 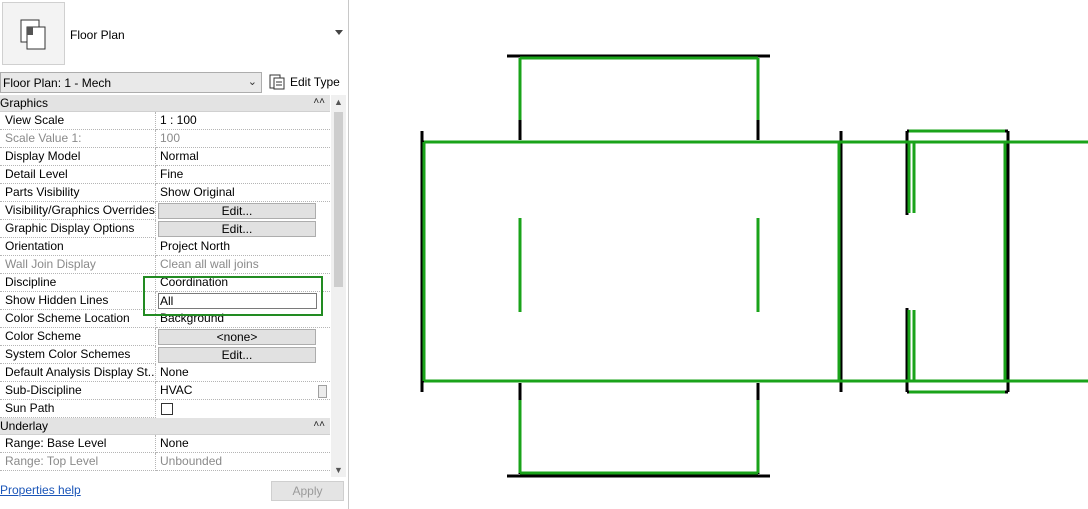 What do you see at coordinates (338, 470) in the screenshot?
I see `scroll-down-icon: ▼` at bounding box center [338, 470].